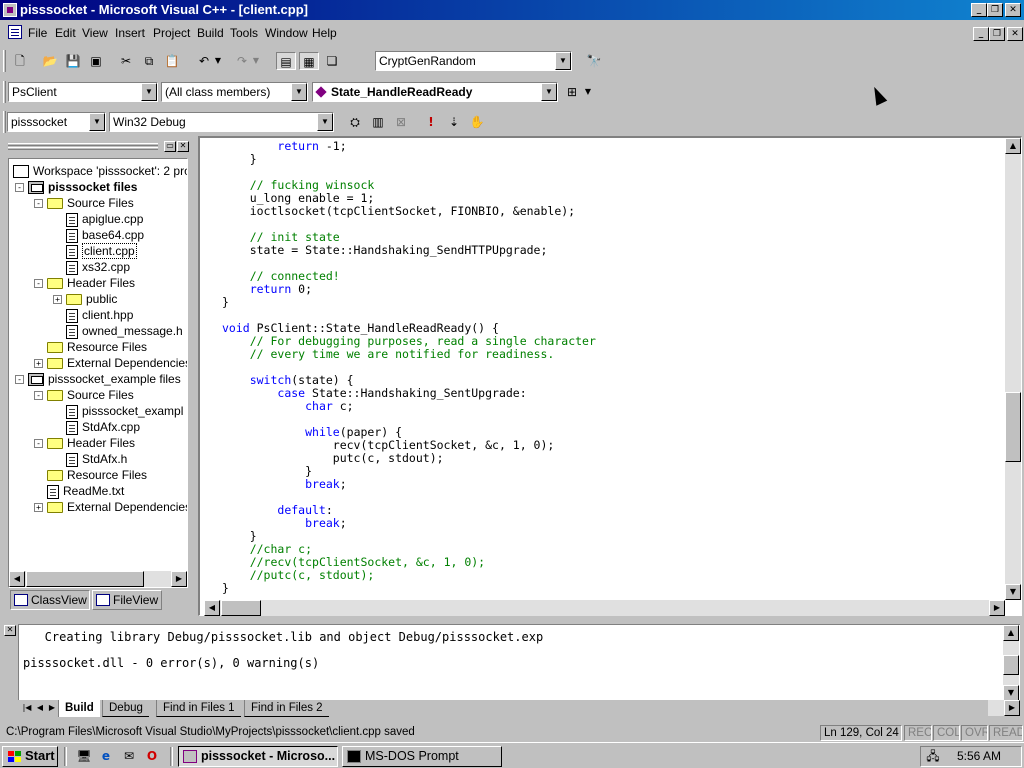 This screenshot has width=1024, height=768. I want to click on new-text-file-icon: 🗋, so click(20, 61).